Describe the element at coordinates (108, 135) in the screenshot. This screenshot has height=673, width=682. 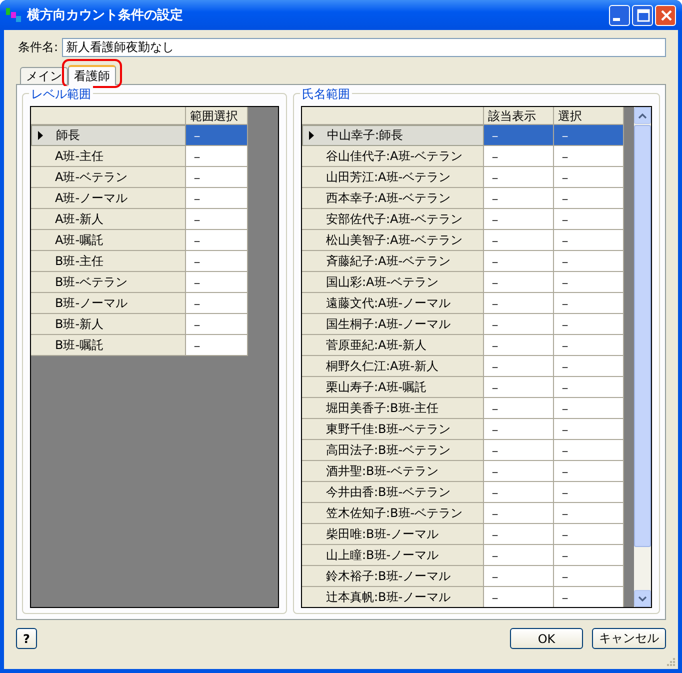
I see `row-header: 師長` at that location.